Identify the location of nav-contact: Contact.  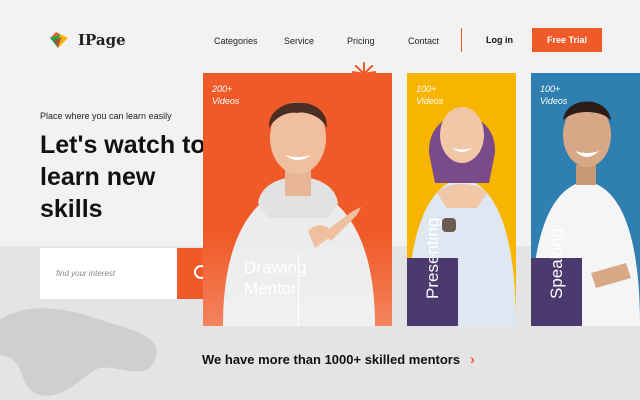
(423, 41).